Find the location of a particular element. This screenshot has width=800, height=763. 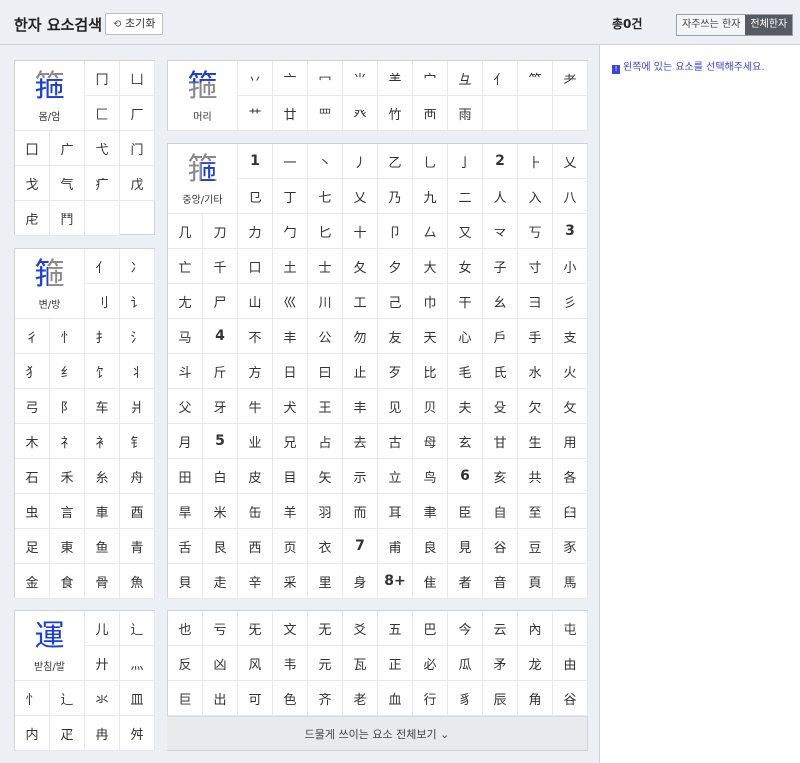

element-cell-enclosure: 弋 is located at coordinates (102, 148).